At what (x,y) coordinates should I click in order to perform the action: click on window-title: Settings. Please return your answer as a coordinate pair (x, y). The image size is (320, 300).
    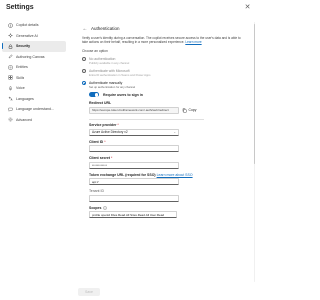
    Looking at the image, I should click on (20, 7).